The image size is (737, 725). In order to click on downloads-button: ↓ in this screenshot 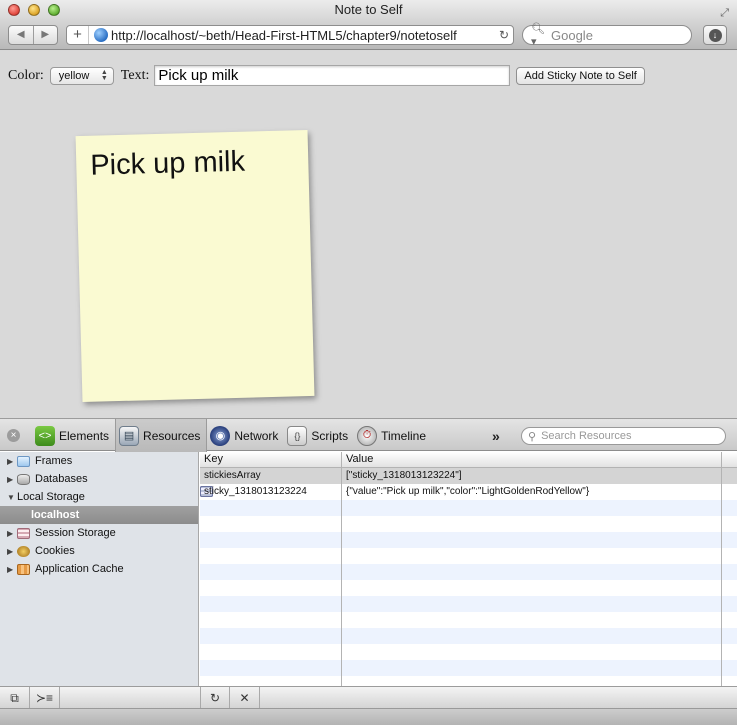, I will do `click(715, 35)`.